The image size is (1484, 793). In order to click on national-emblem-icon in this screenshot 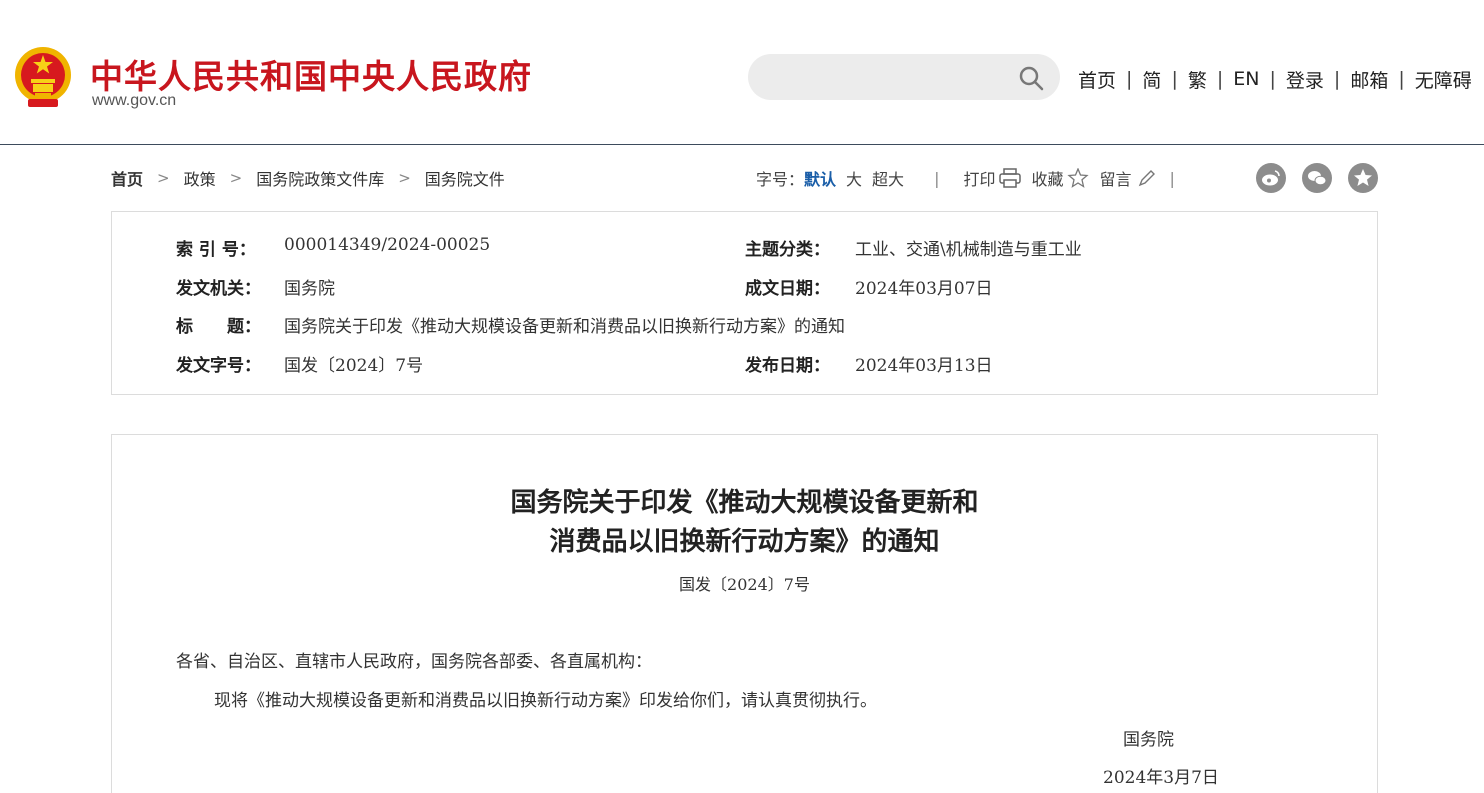, I will do `click(43, 78)`.